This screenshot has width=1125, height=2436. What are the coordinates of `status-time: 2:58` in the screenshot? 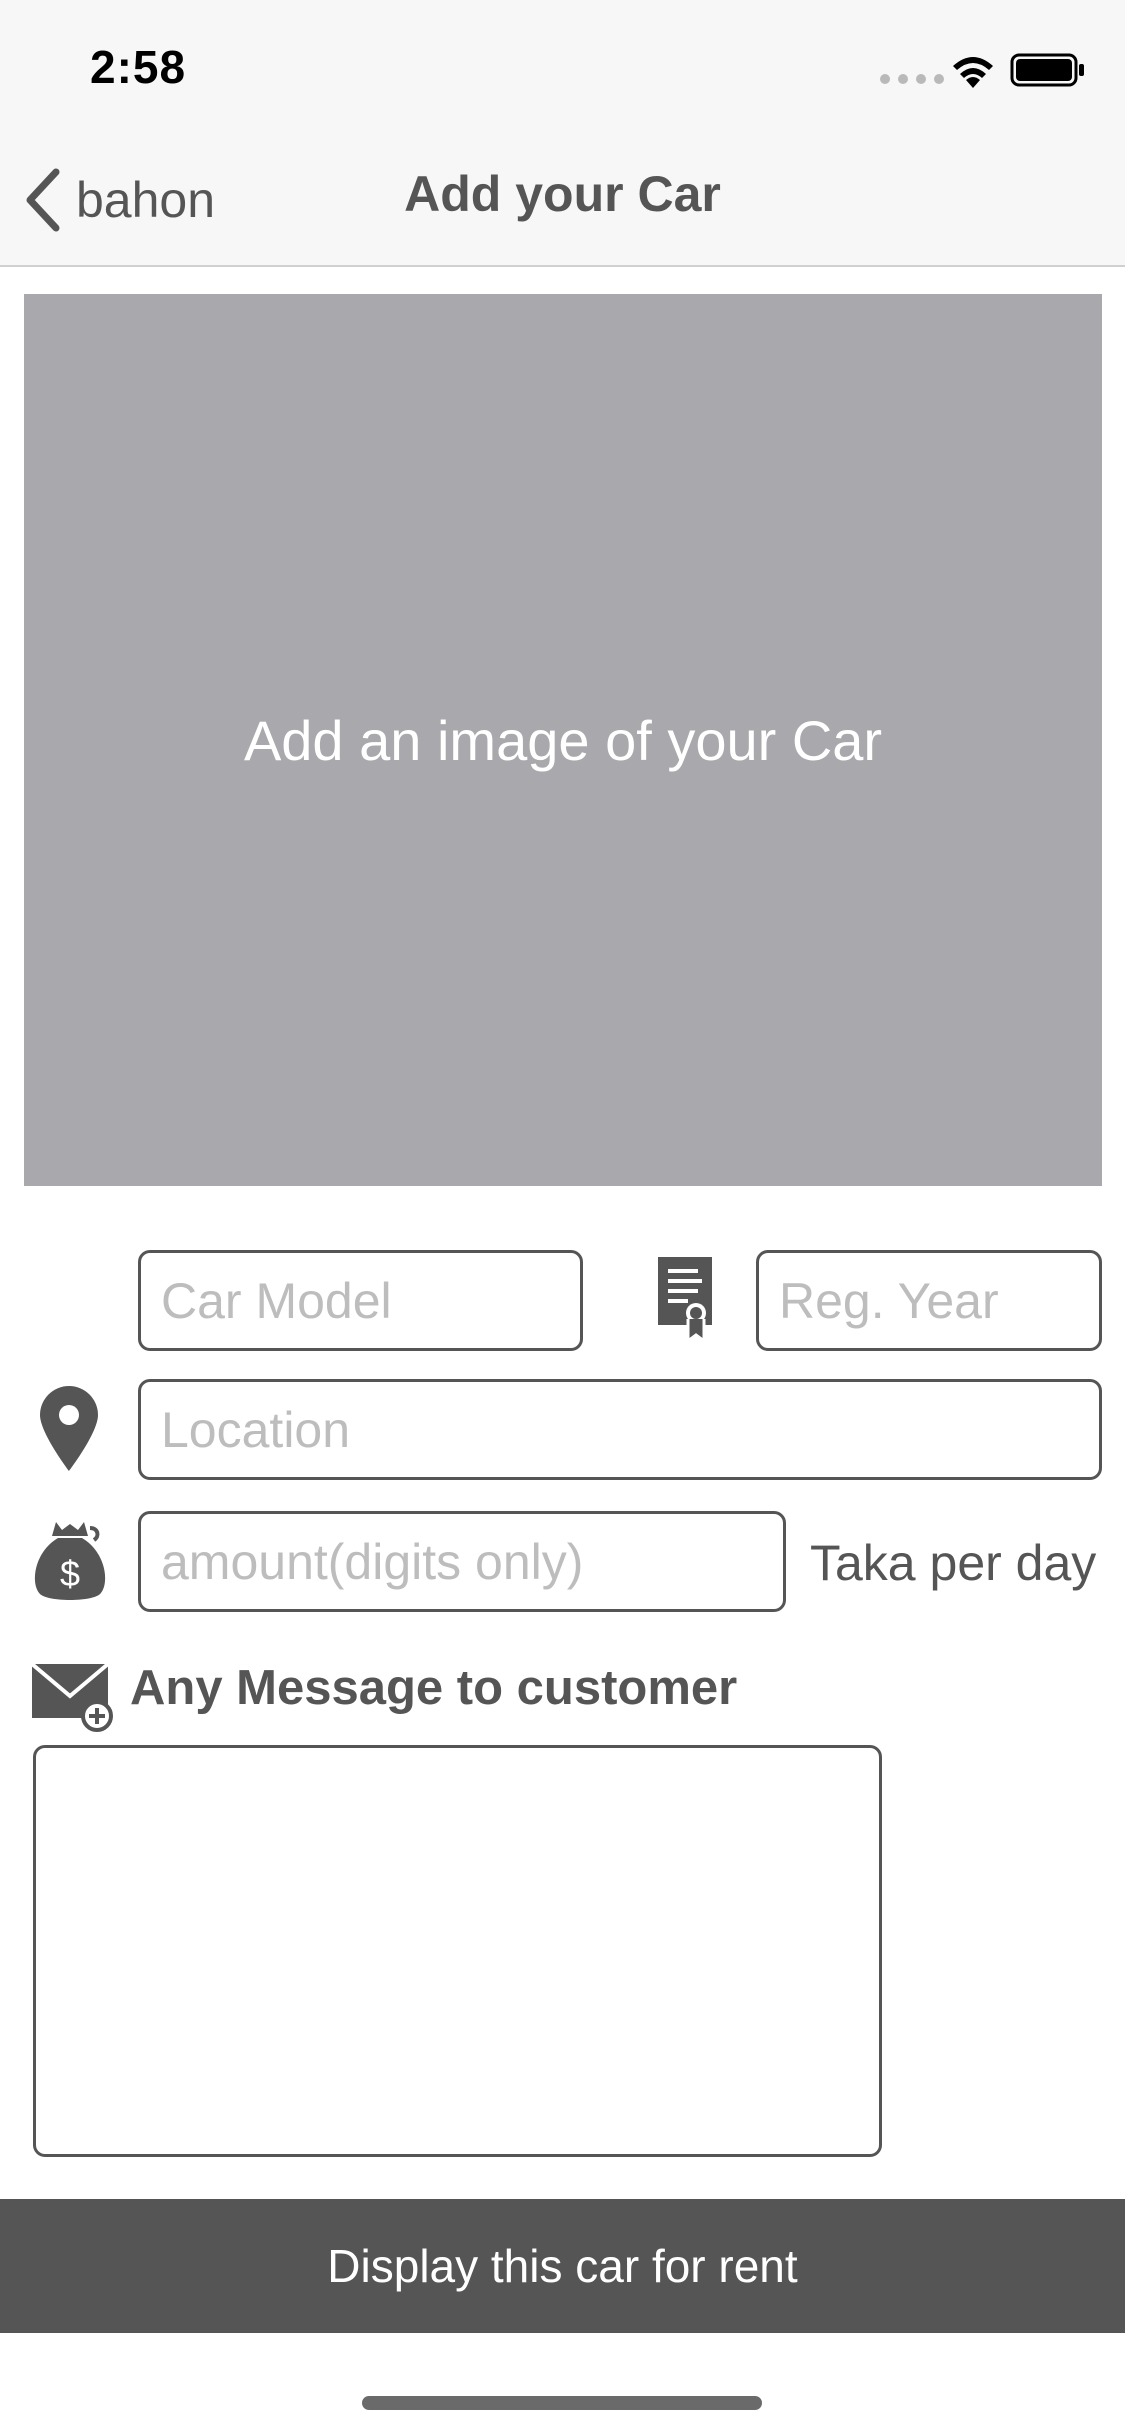 It's located at (138, 67).